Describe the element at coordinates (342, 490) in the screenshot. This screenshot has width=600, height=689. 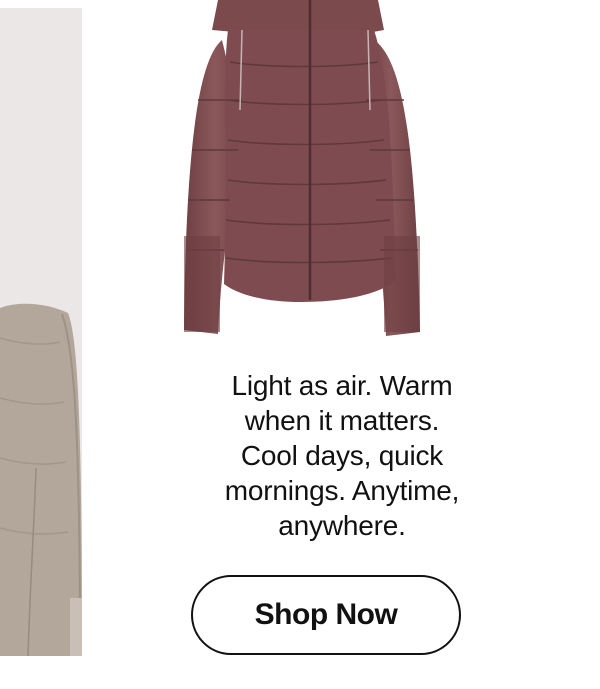
I see `tagline-line: mornings. Anytime,` at that location.